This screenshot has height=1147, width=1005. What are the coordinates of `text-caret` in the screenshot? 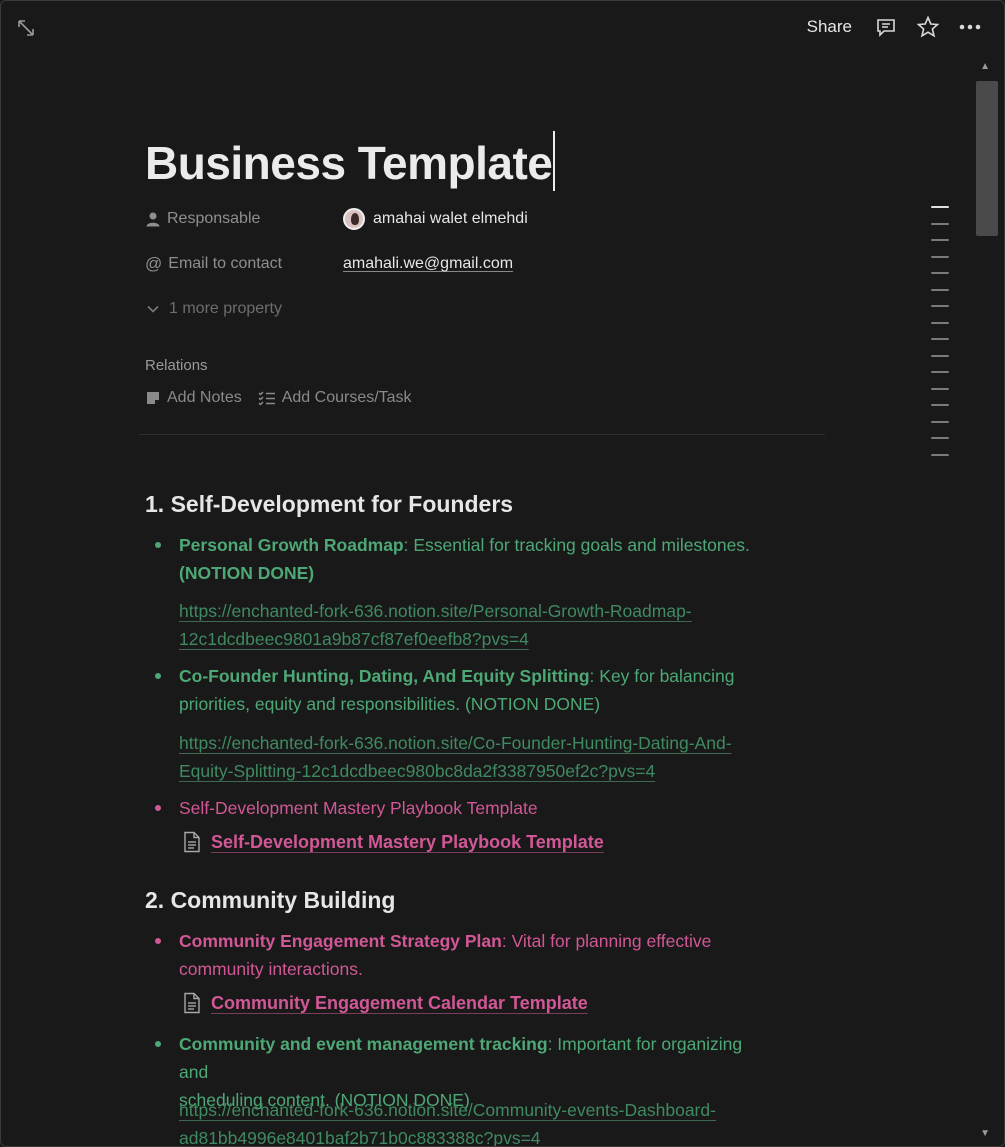 It's located at (554, 161).